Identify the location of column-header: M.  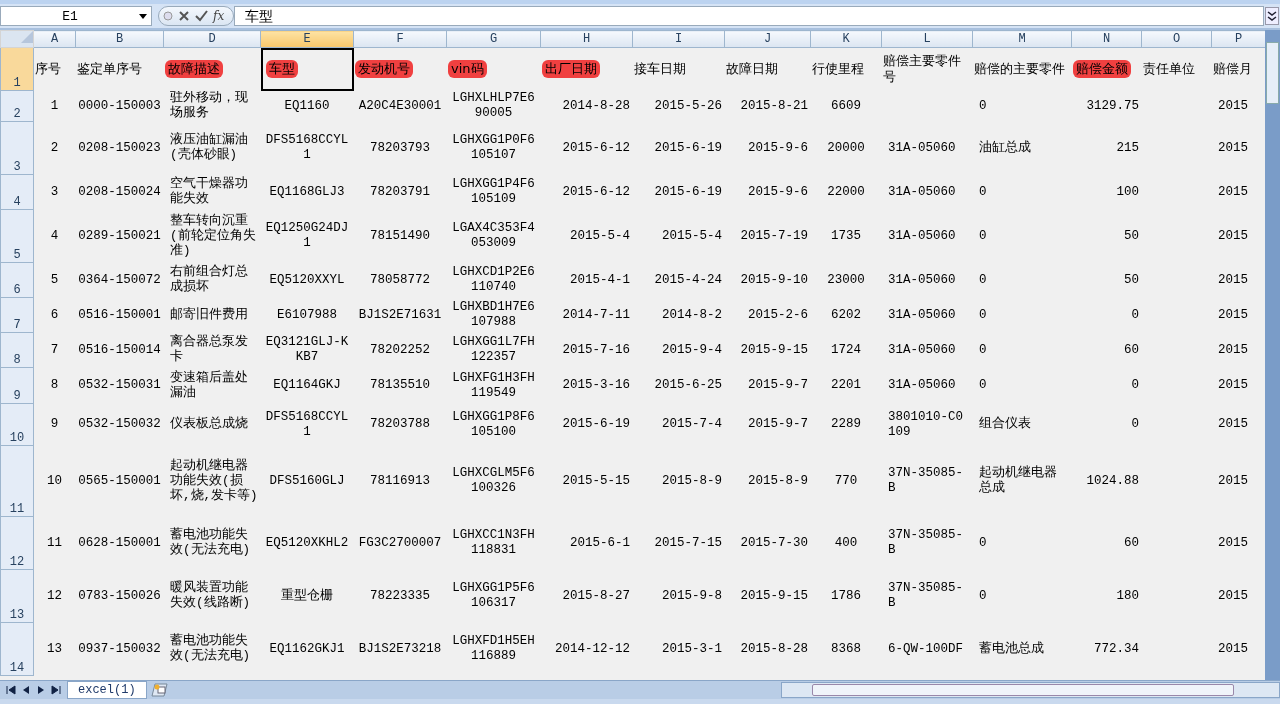
(1022, 39).